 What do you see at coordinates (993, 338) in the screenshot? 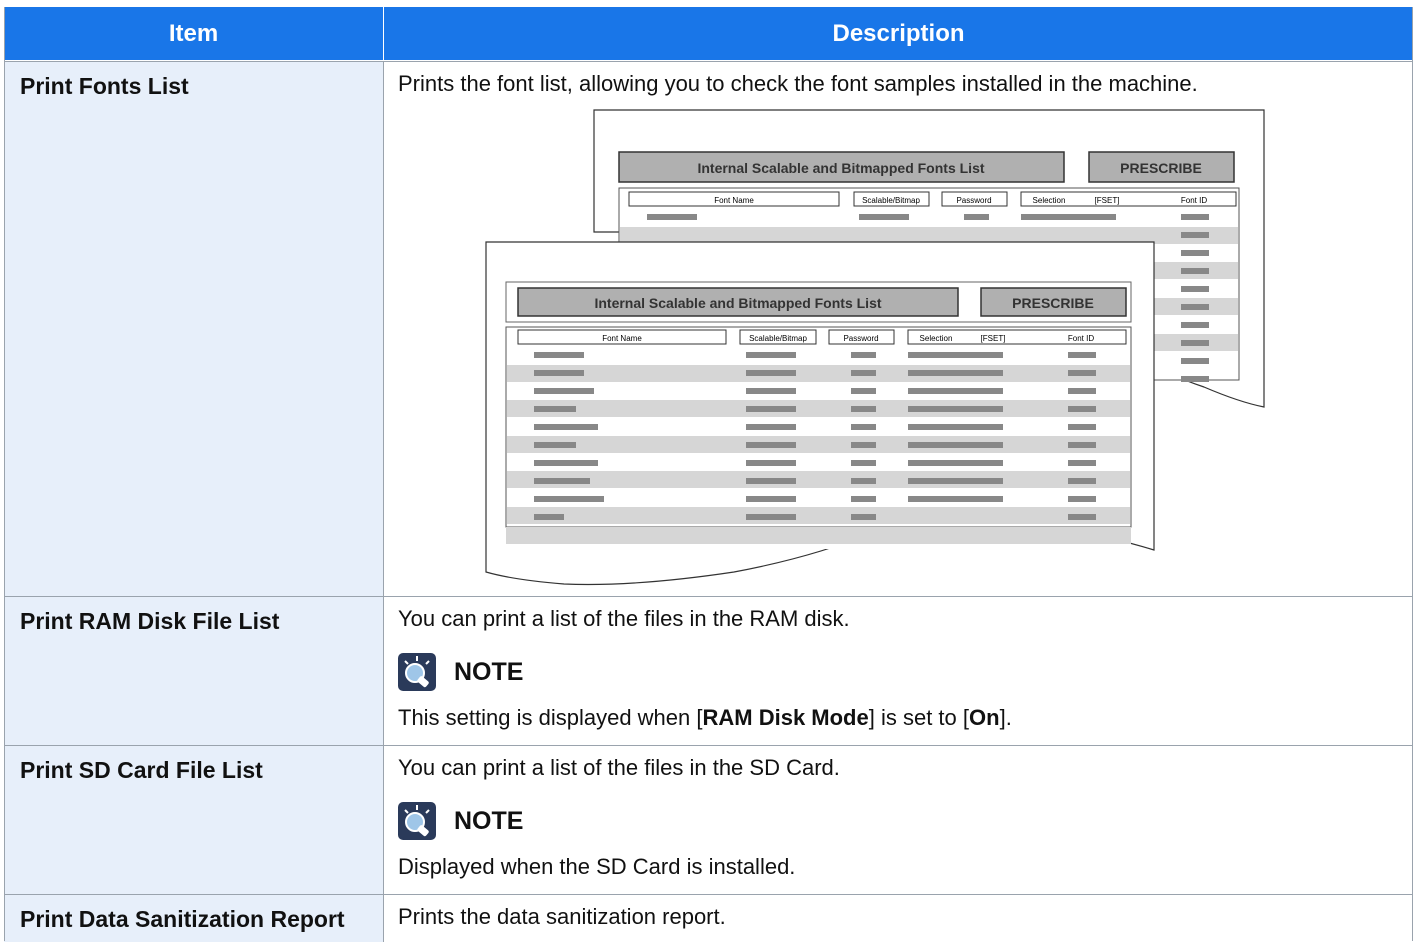
I see `col-fset-front: [FSET]` at bounding box center [993, 338].